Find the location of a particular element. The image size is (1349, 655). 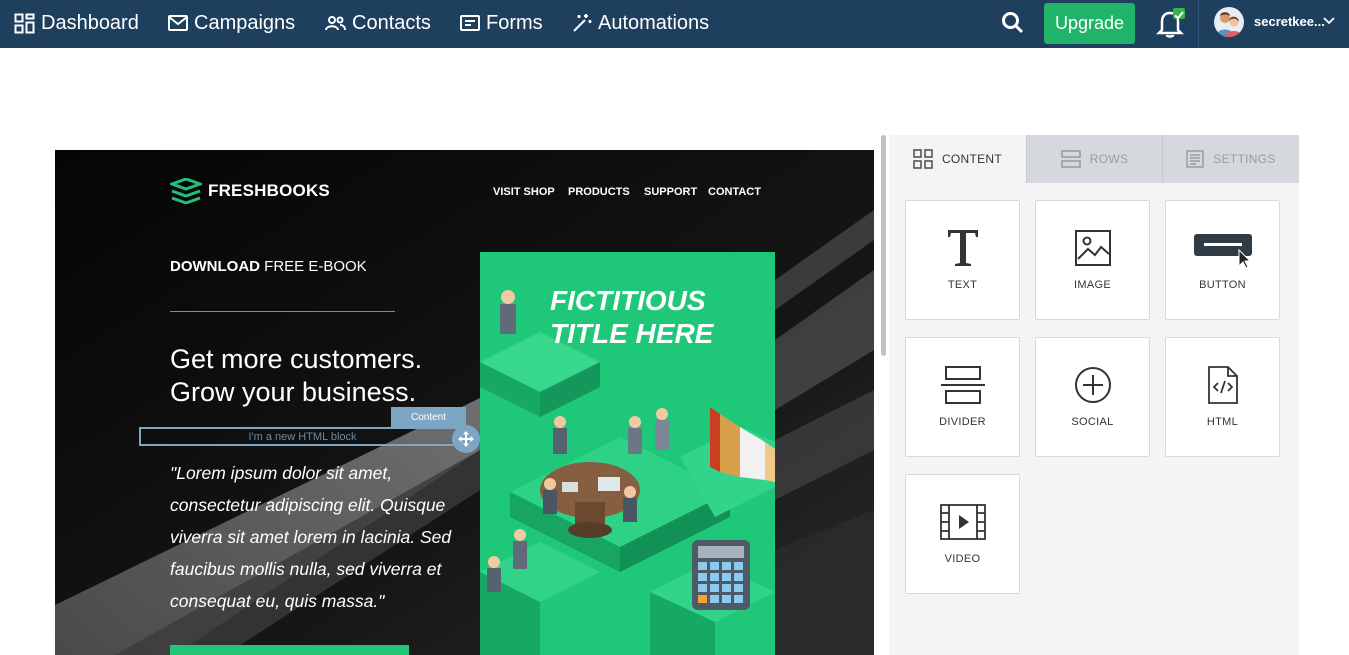

block-divider-label: DIVIDER is located at coordinates (962, 422).